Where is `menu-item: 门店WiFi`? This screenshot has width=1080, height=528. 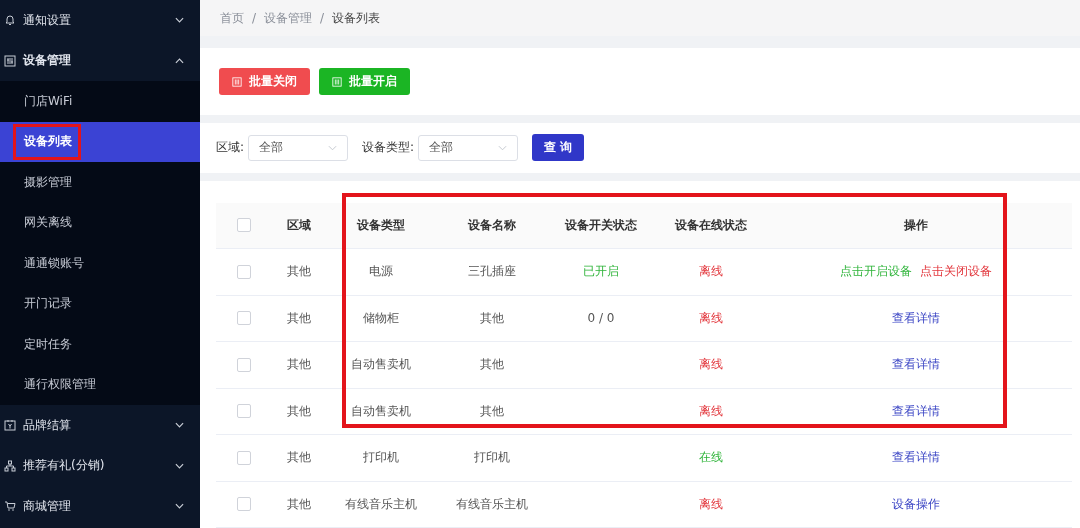 menu-item: 门店WiFi is located at coordinates (100, 101).